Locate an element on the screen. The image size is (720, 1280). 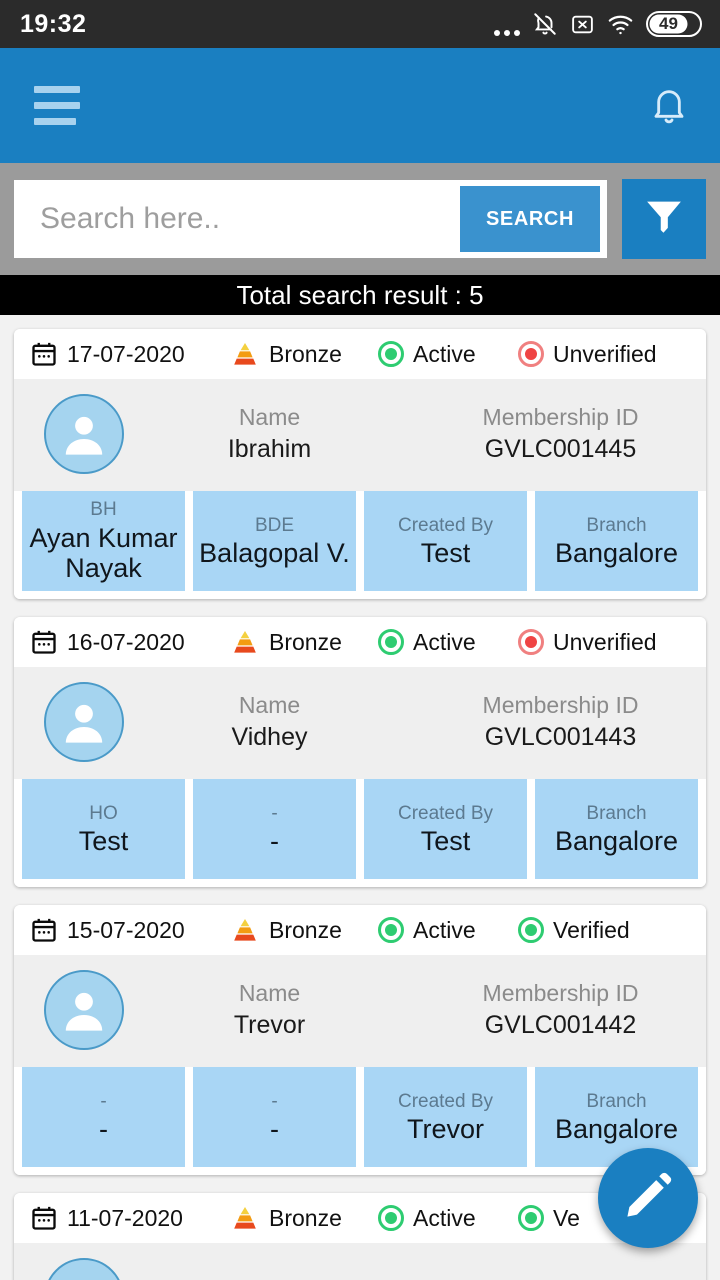
card-verification: Verified is located at coordinates (574, 930).